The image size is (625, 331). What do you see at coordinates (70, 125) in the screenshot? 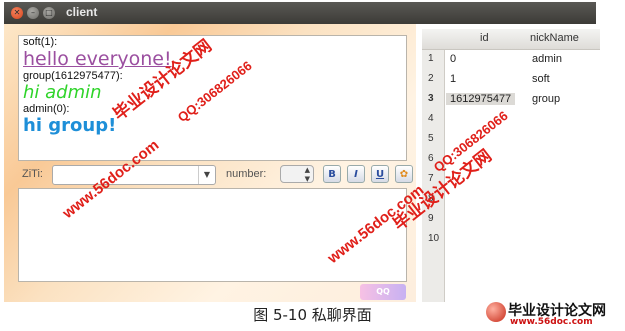
I see `message-text: hi group!` at bounding box center [70, 125].